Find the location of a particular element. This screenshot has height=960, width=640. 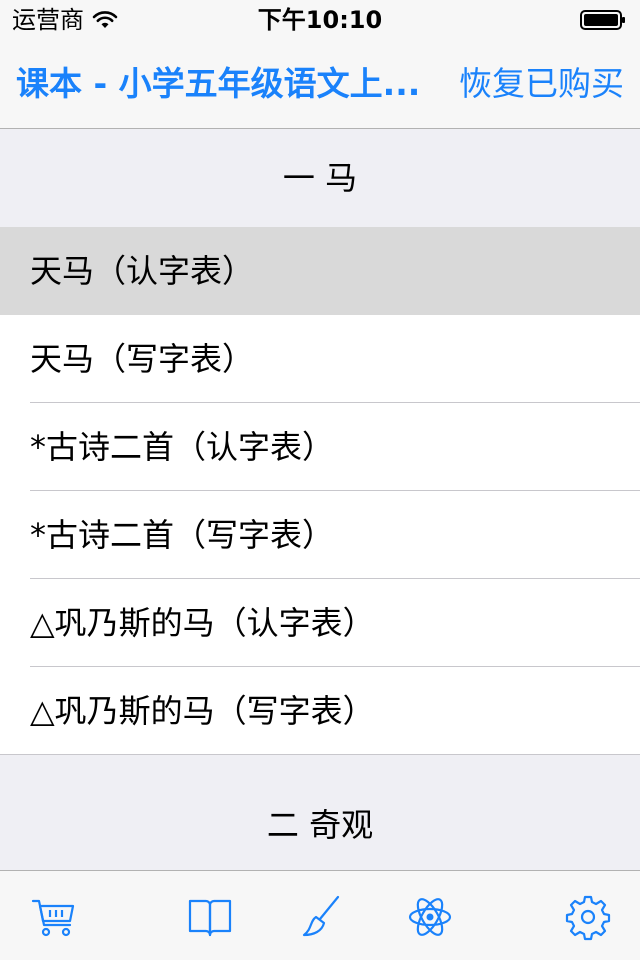

navigation-bar: 课本 - 小学五年级语文上... 恢复已购买 is located at coordinates (320, 84).